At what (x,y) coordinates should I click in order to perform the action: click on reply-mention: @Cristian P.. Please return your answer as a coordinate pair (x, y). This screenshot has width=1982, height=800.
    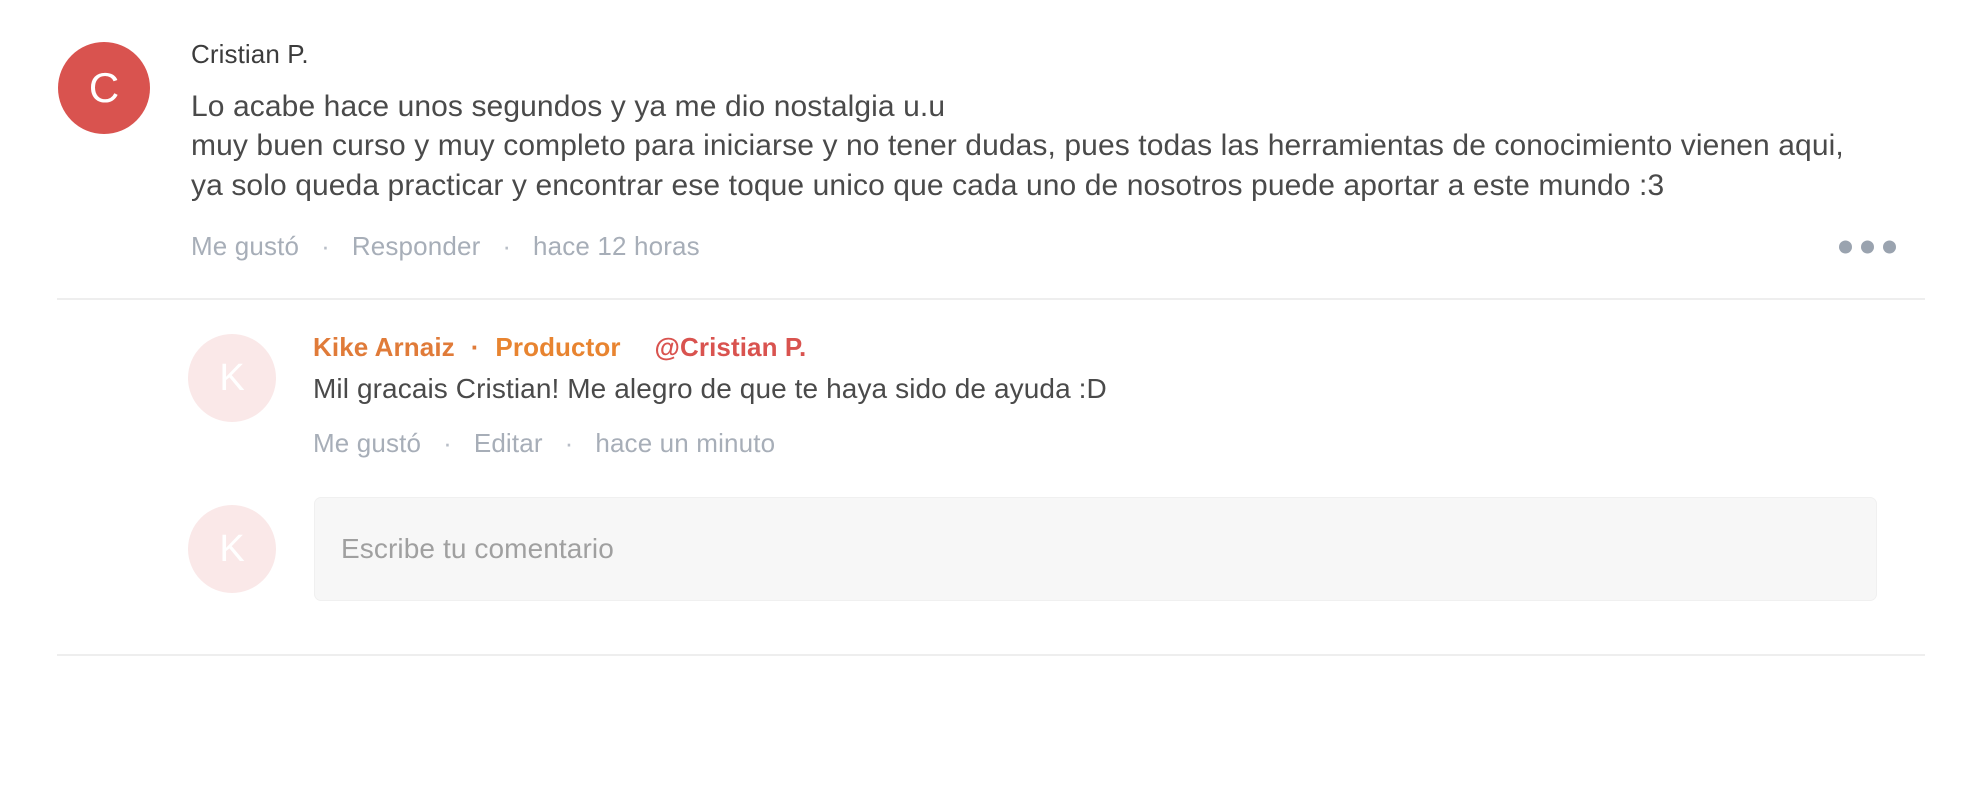
    Looking at the image, I should click on (731, 347).